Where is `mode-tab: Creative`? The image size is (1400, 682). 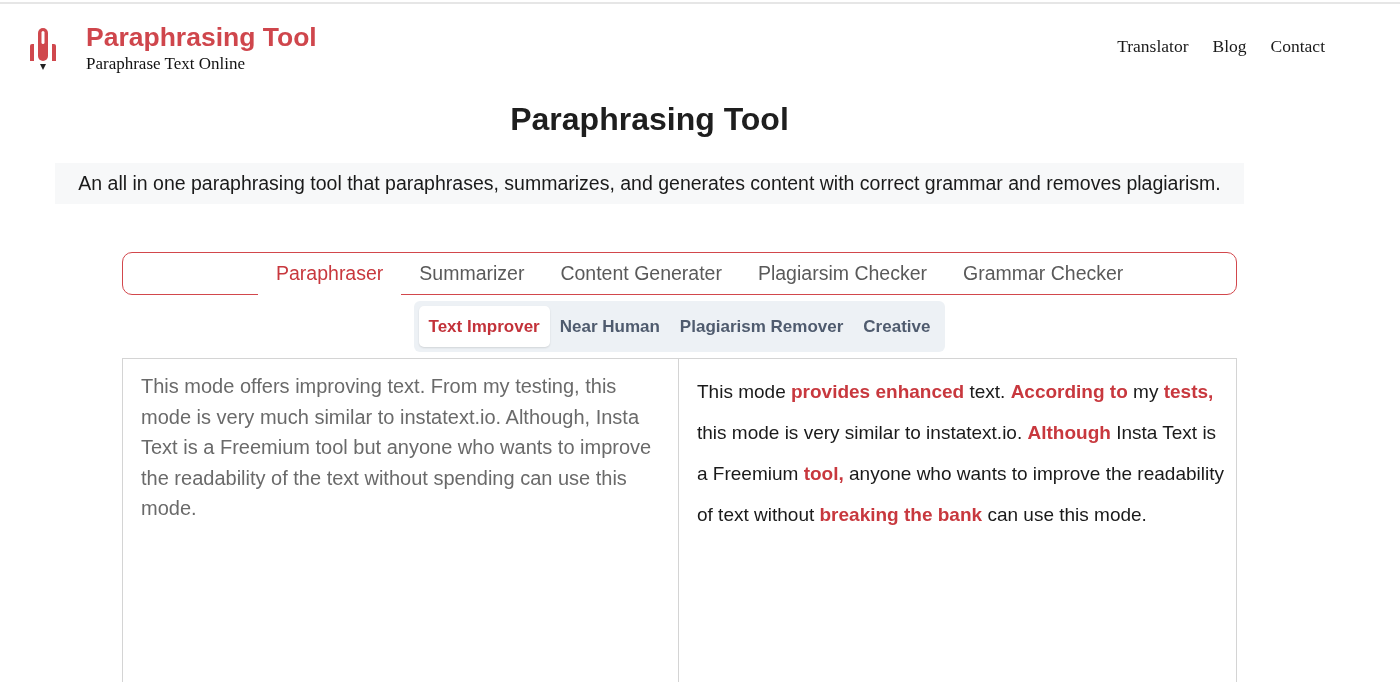 mode-tab: Creative is located at coordinates (897, 326).